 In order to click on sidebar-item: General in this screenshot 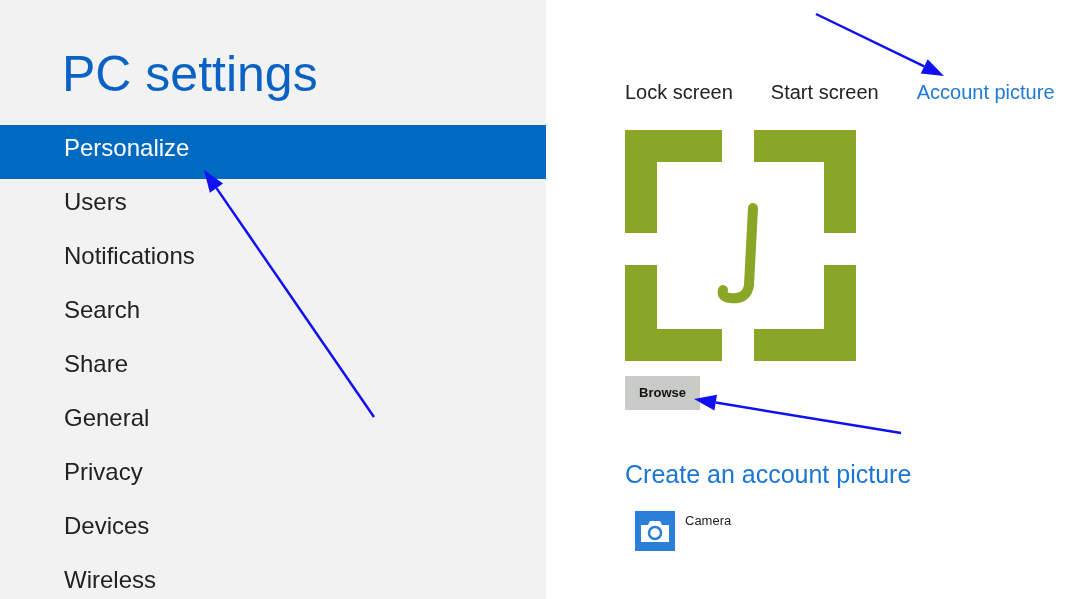, I will do `click(273, 422)`.